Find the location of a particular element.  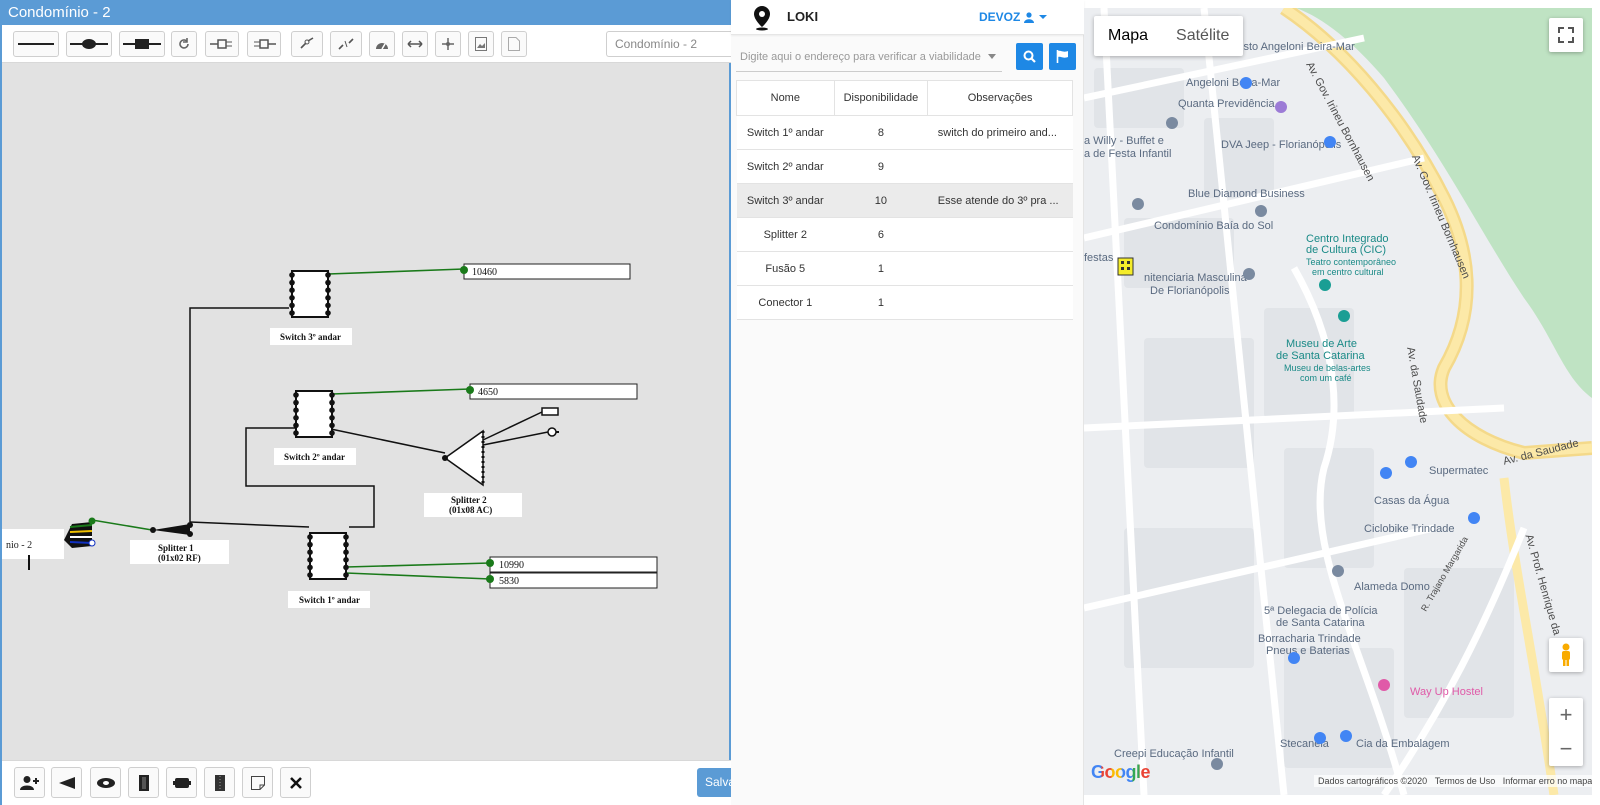

switch-1-node is located at coordinates (328, 556).